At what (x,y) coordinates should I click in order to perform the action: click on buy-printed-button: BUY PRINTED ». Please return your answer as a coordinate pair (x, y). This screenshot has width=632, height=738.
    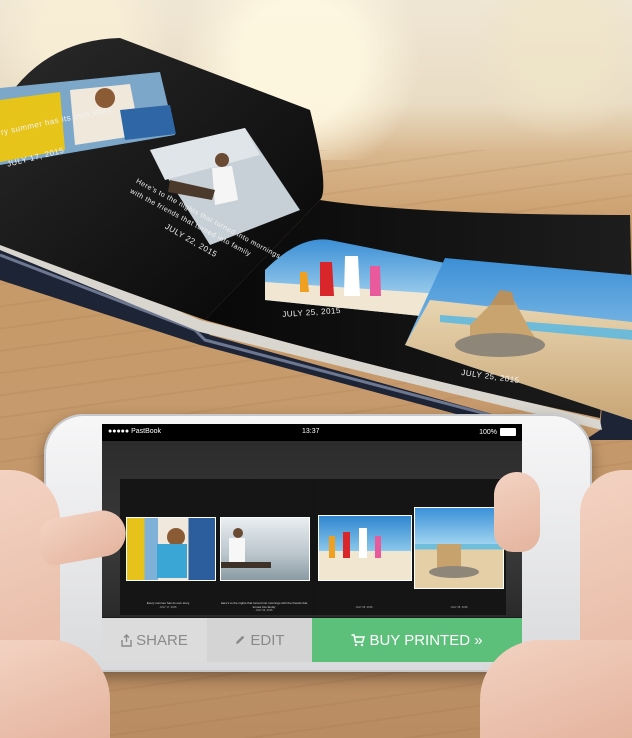
    Looking at the image, I should click on (417, 640).